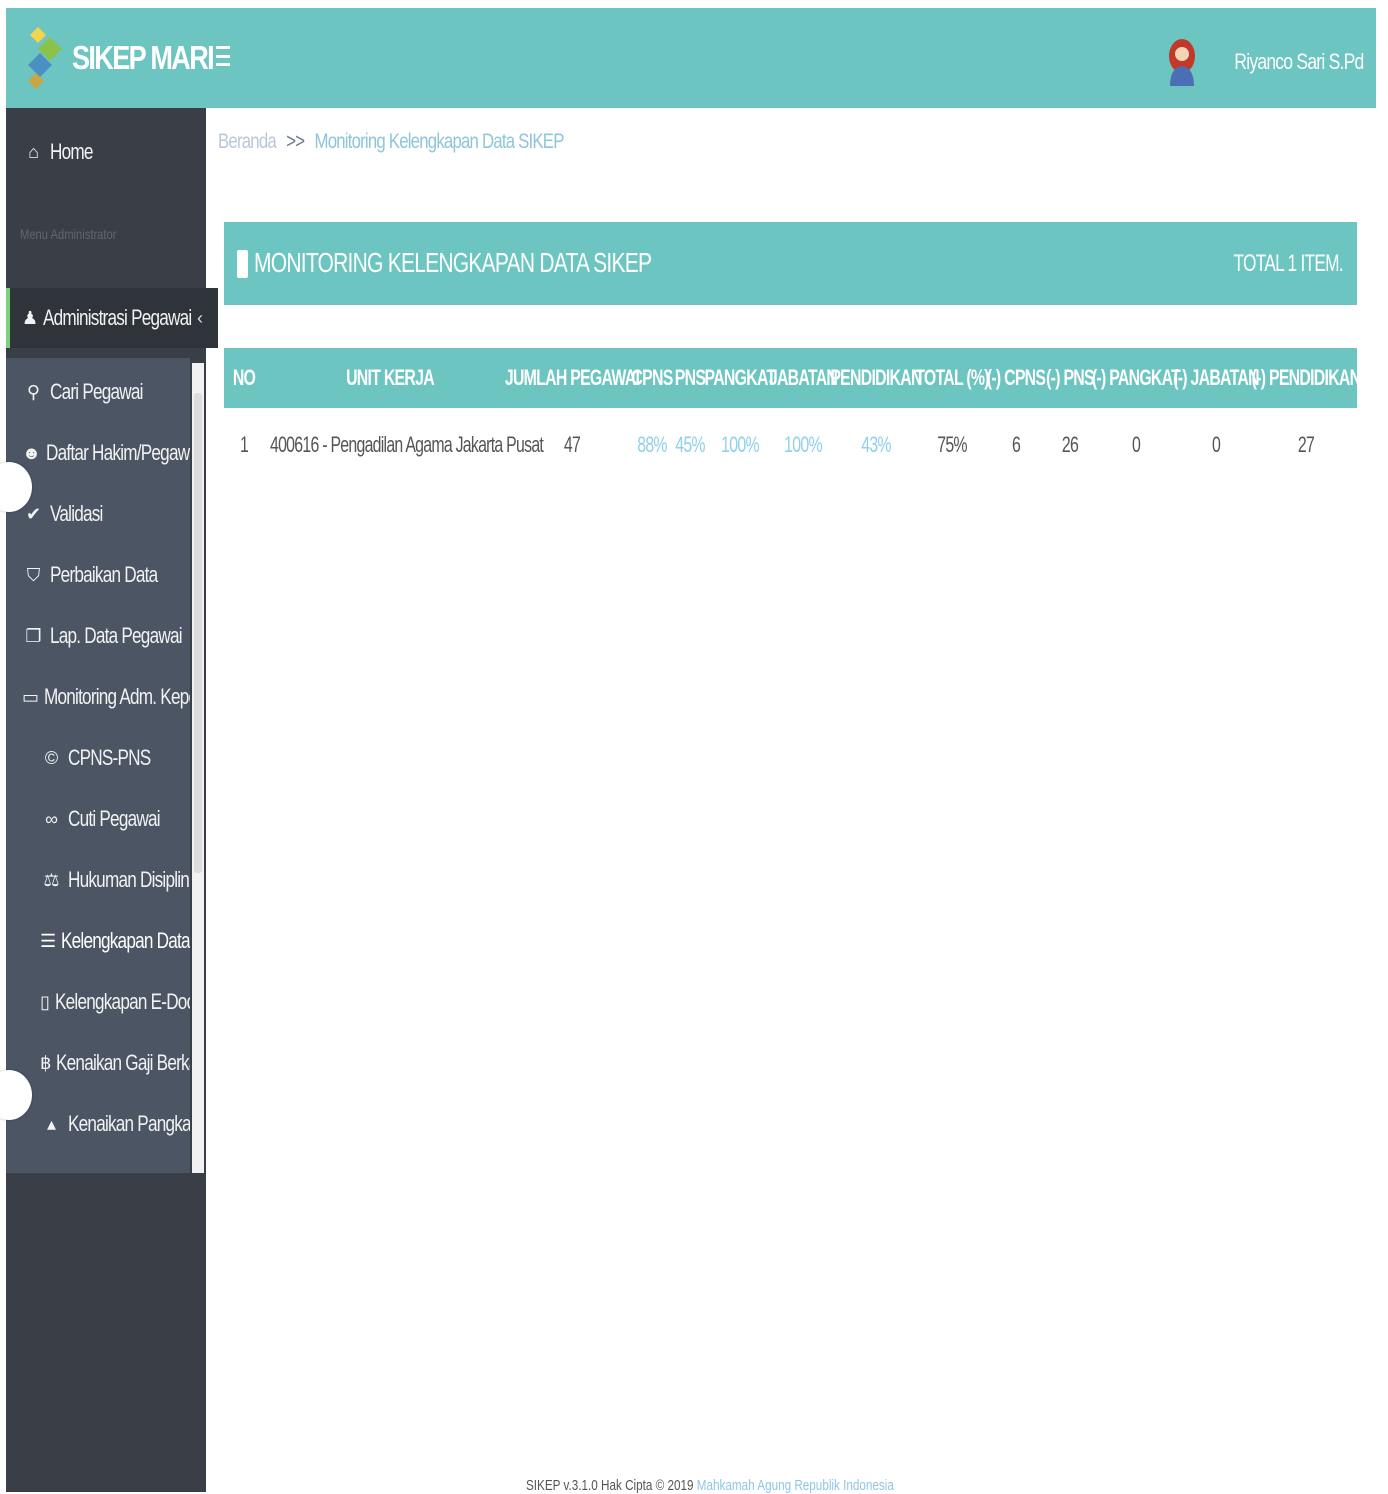  Describe the element at coordinates (453, 262) in the screenshot. I see `panel-title: MONITORING KELENGKAPAN DATA SIKEP` at that location.